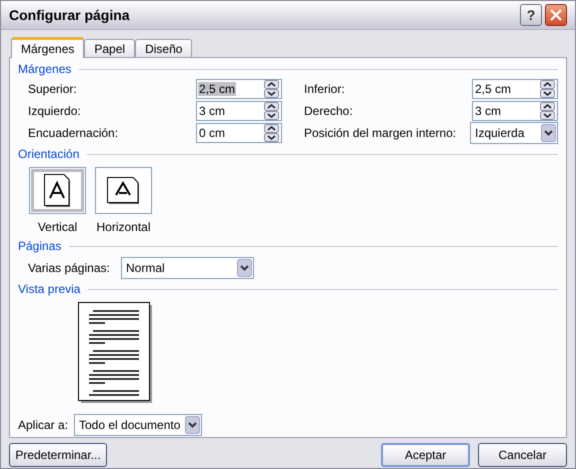  I want to click on field-label: Superior:, so click(53, 89).